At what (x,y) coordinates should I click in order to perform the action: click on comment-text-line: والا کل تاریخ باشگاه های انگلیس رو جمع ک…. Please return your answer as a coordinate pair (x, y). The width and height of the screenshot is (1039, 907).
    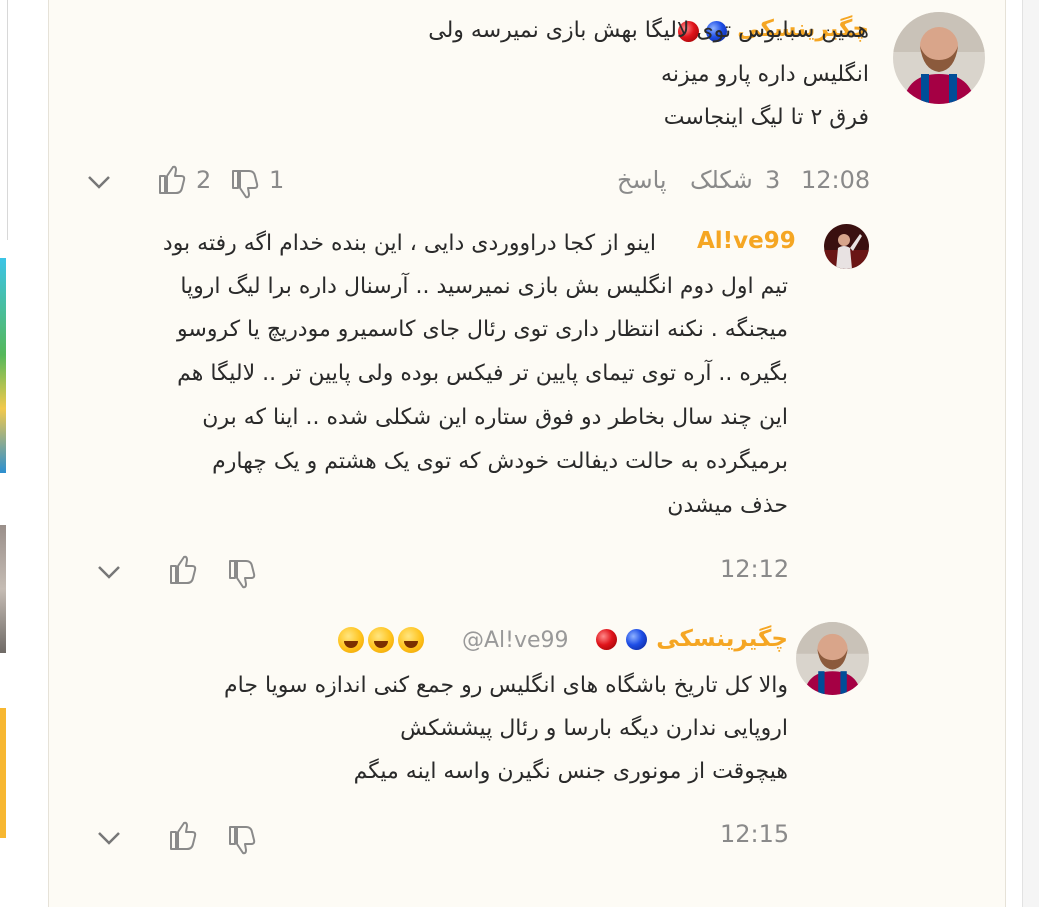
    Looking at the image, I should click on (506, 685).